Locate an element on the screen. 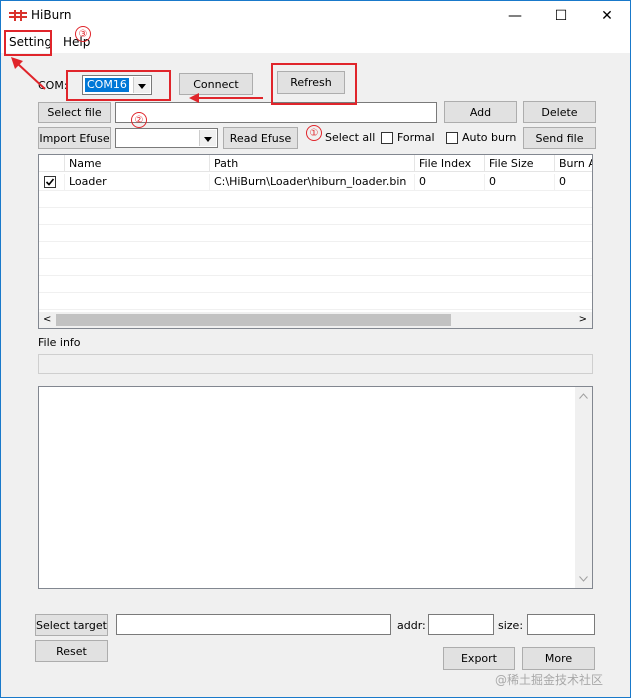 This screenshot has width=631, height=699. arrow-head is located at coordinates (194, 98).